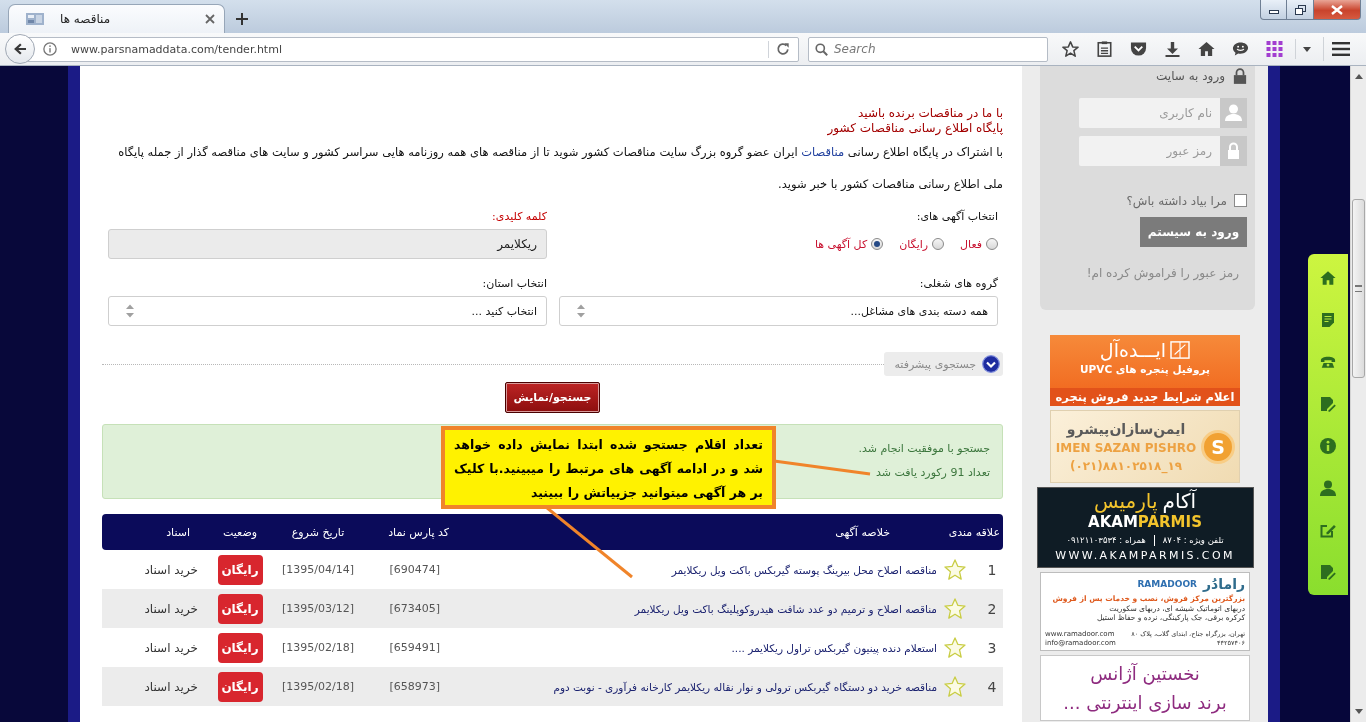  I want to click on address-bar: www.parsnamaddata.com/tender.html, so click(413, 49).